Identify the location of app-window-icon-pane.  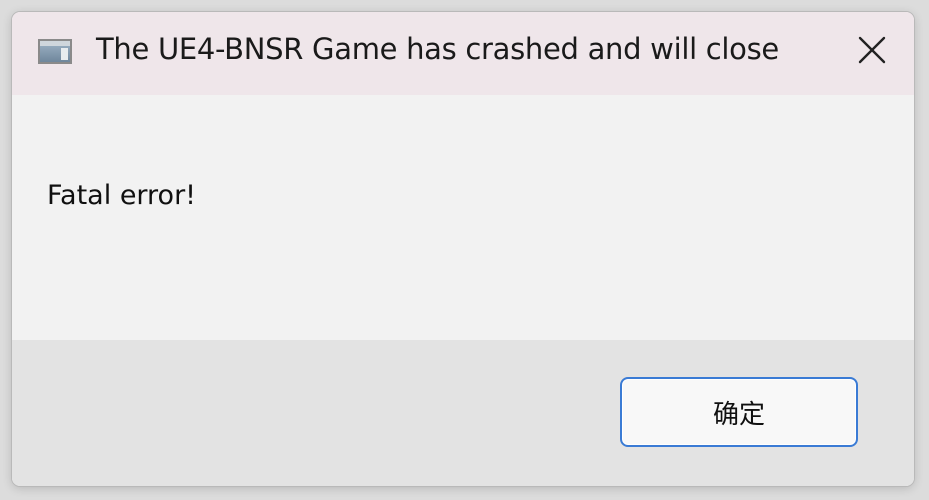
(64, 54).